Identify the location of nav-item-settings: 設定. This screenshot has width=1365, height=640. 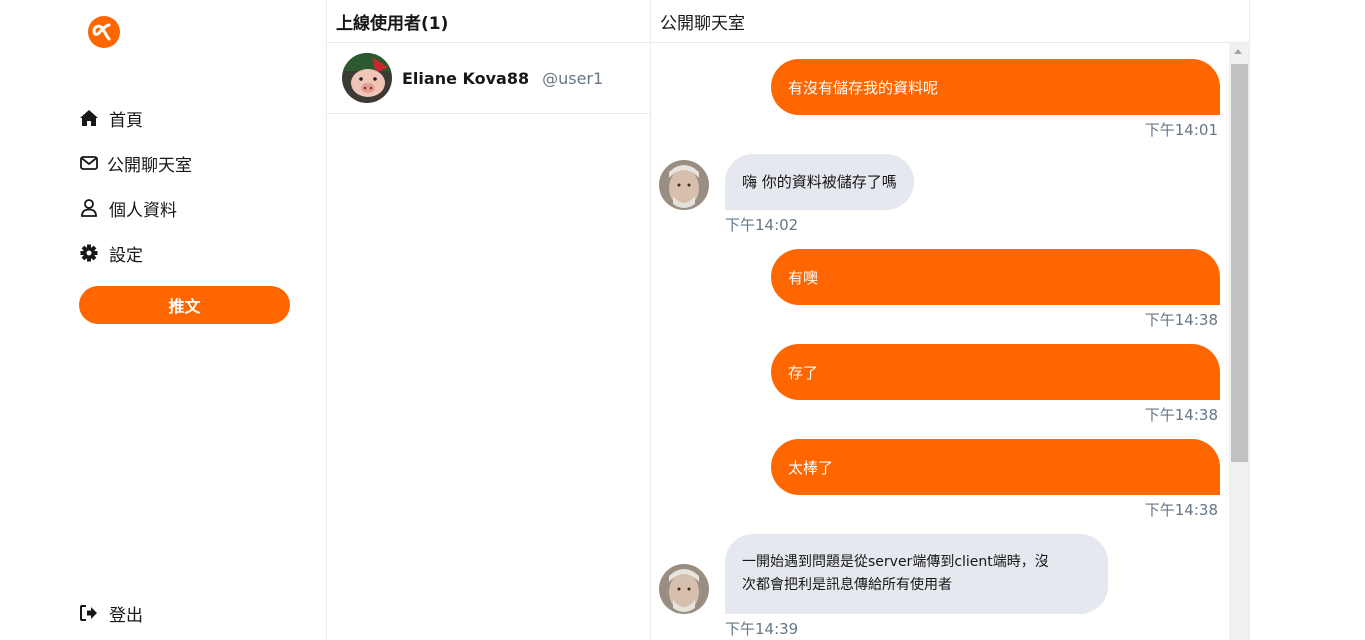
(111, 253).